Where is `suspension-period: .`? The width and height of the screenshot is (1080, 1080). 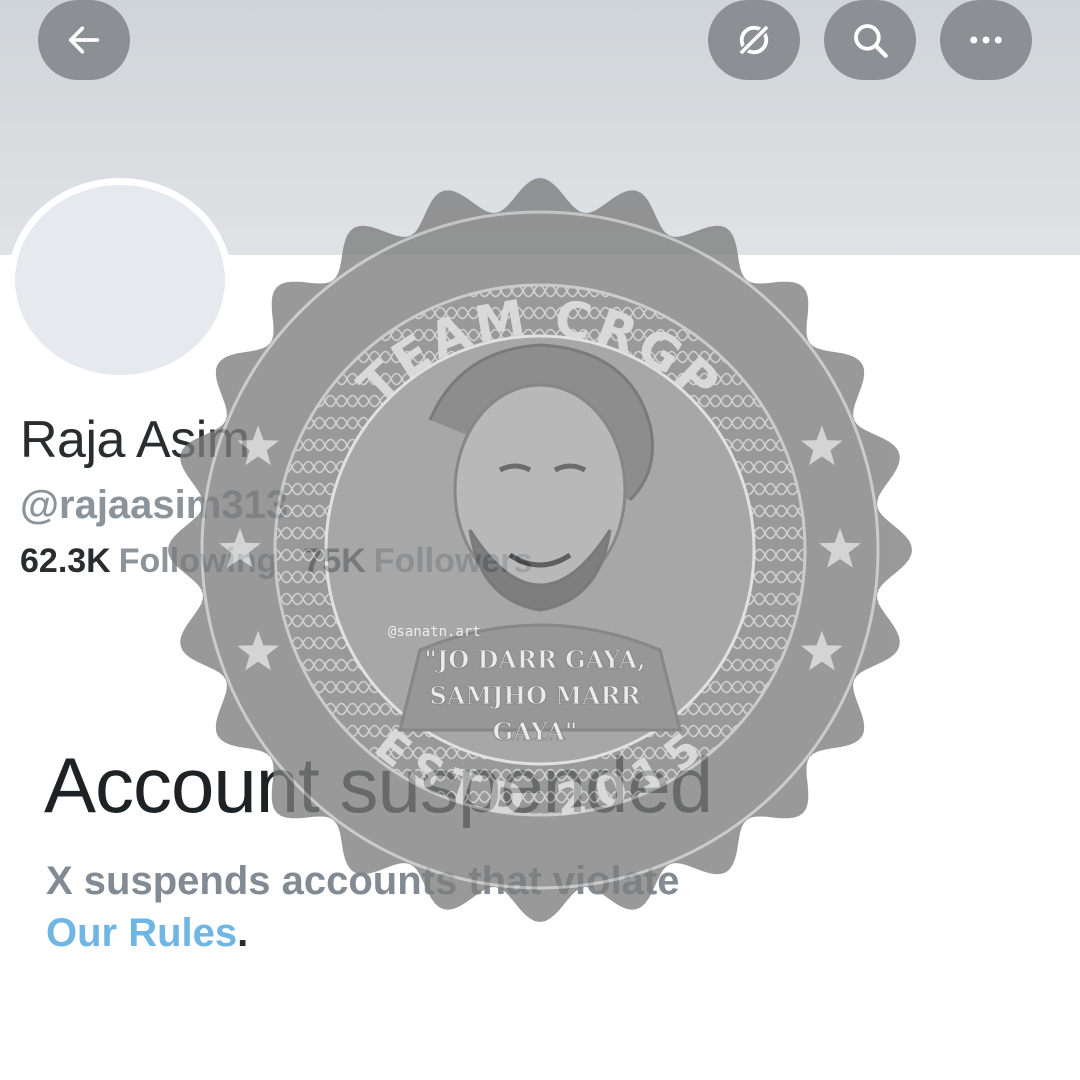 suspension-period: . is located at coordinates (243, 933).